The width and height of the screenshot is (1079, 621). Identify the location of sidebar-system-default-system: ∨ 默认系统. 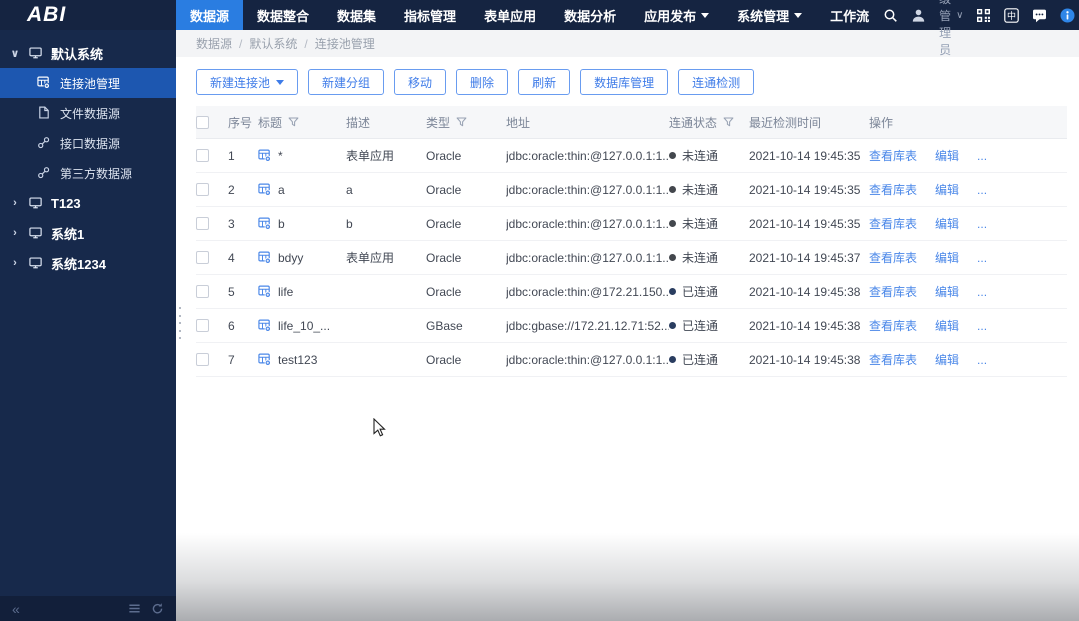
(88, 53).